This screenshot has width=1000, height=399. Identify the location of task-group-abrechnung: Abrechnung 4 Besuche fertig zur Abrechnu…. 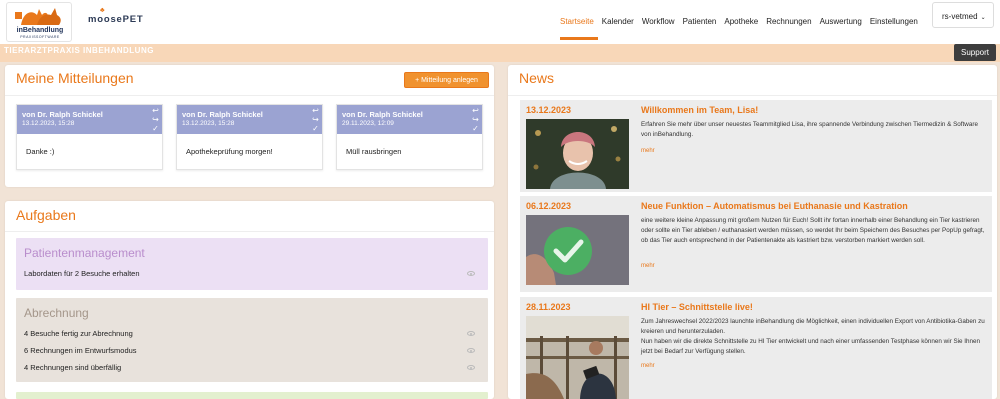
(252, 340).